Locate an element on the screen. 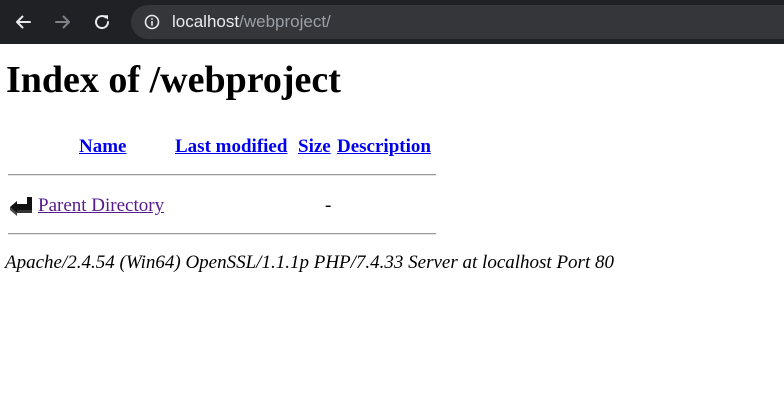  url-path: /webproject/ is located at coordinates (285, 21).